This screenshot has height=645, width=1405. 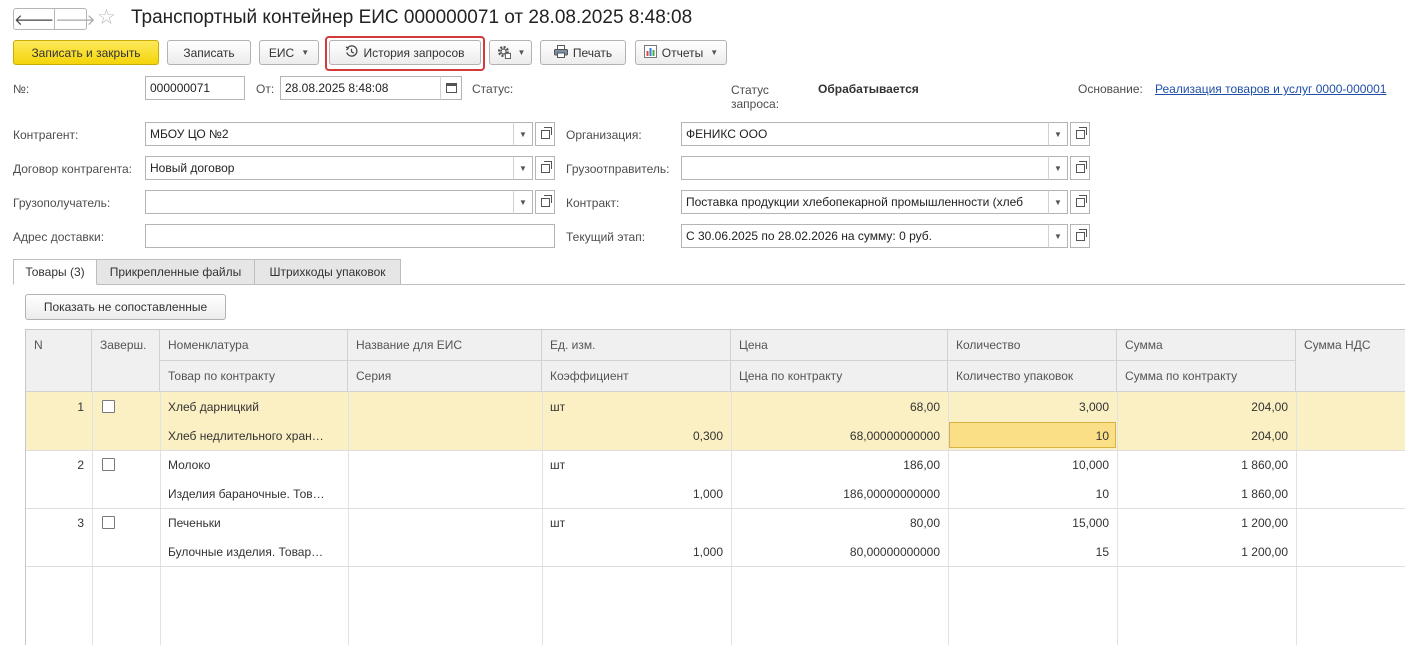 I want to click on tab-goods: Товары (3), so click(x=55, y=272).